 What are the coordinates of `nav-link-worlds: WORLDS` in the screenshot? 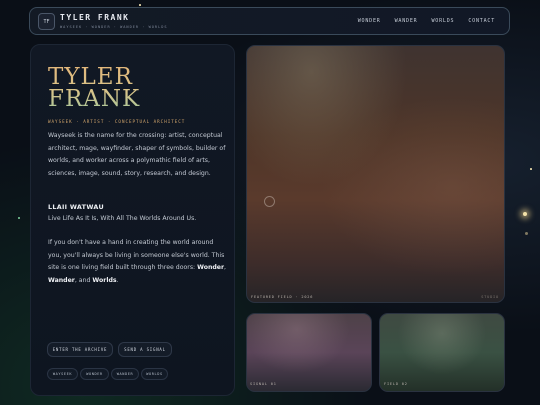 It's located at (442, 21).